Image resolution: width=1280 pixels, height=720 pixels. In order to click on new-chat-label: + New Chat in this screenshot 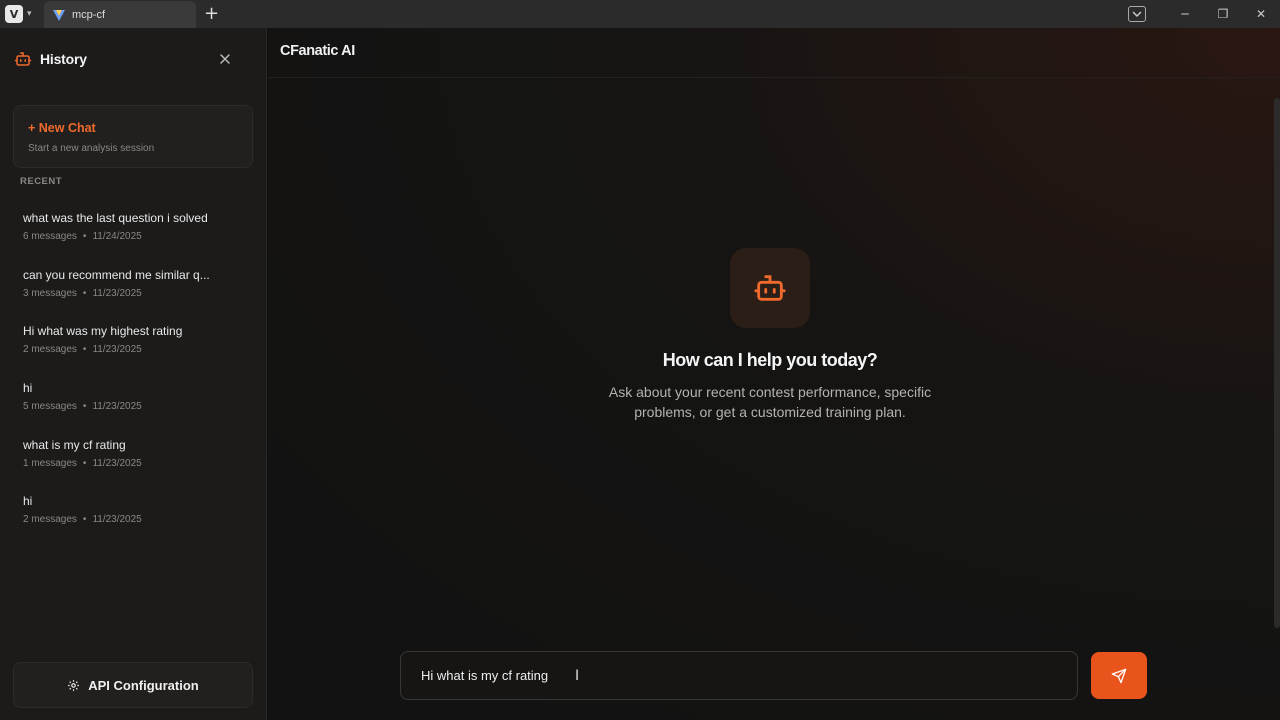, I will do `click(62, 128)`.